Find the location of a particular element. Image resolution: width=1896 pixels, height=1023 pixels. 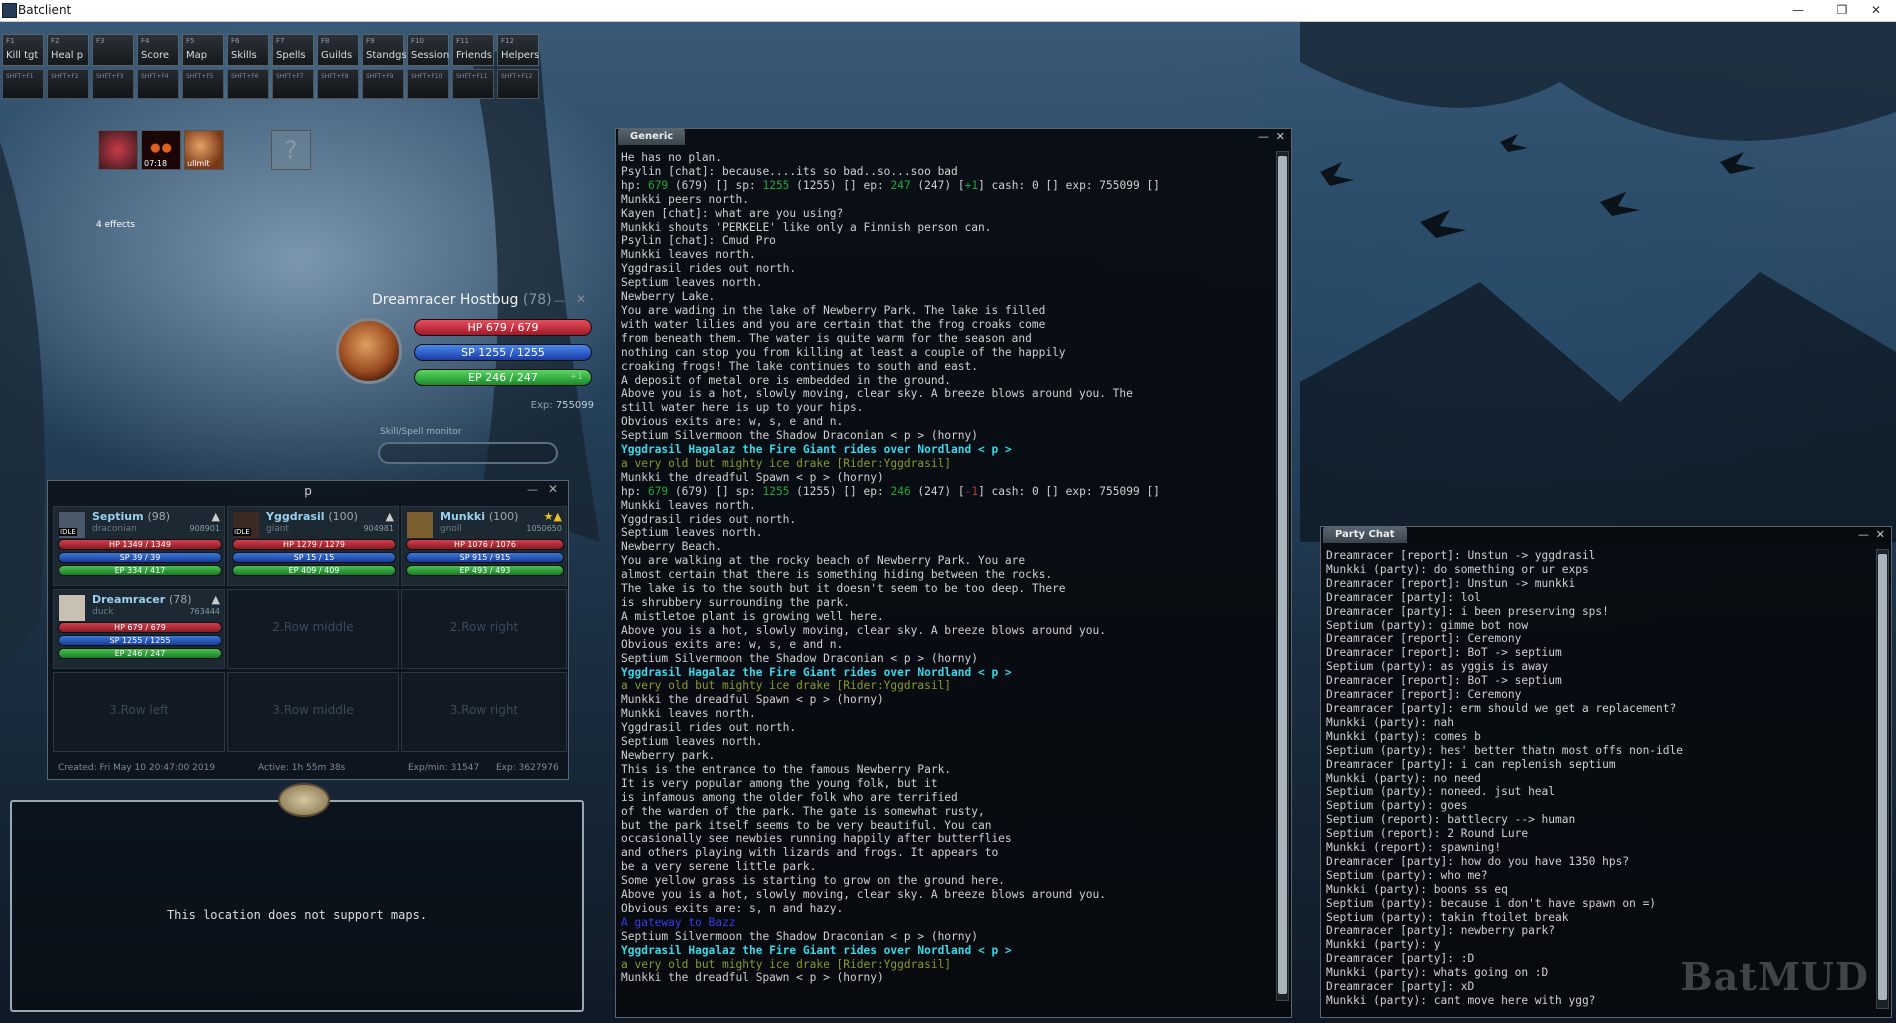

fkey-f10: F10 Session is located at coordinates (428, 50).